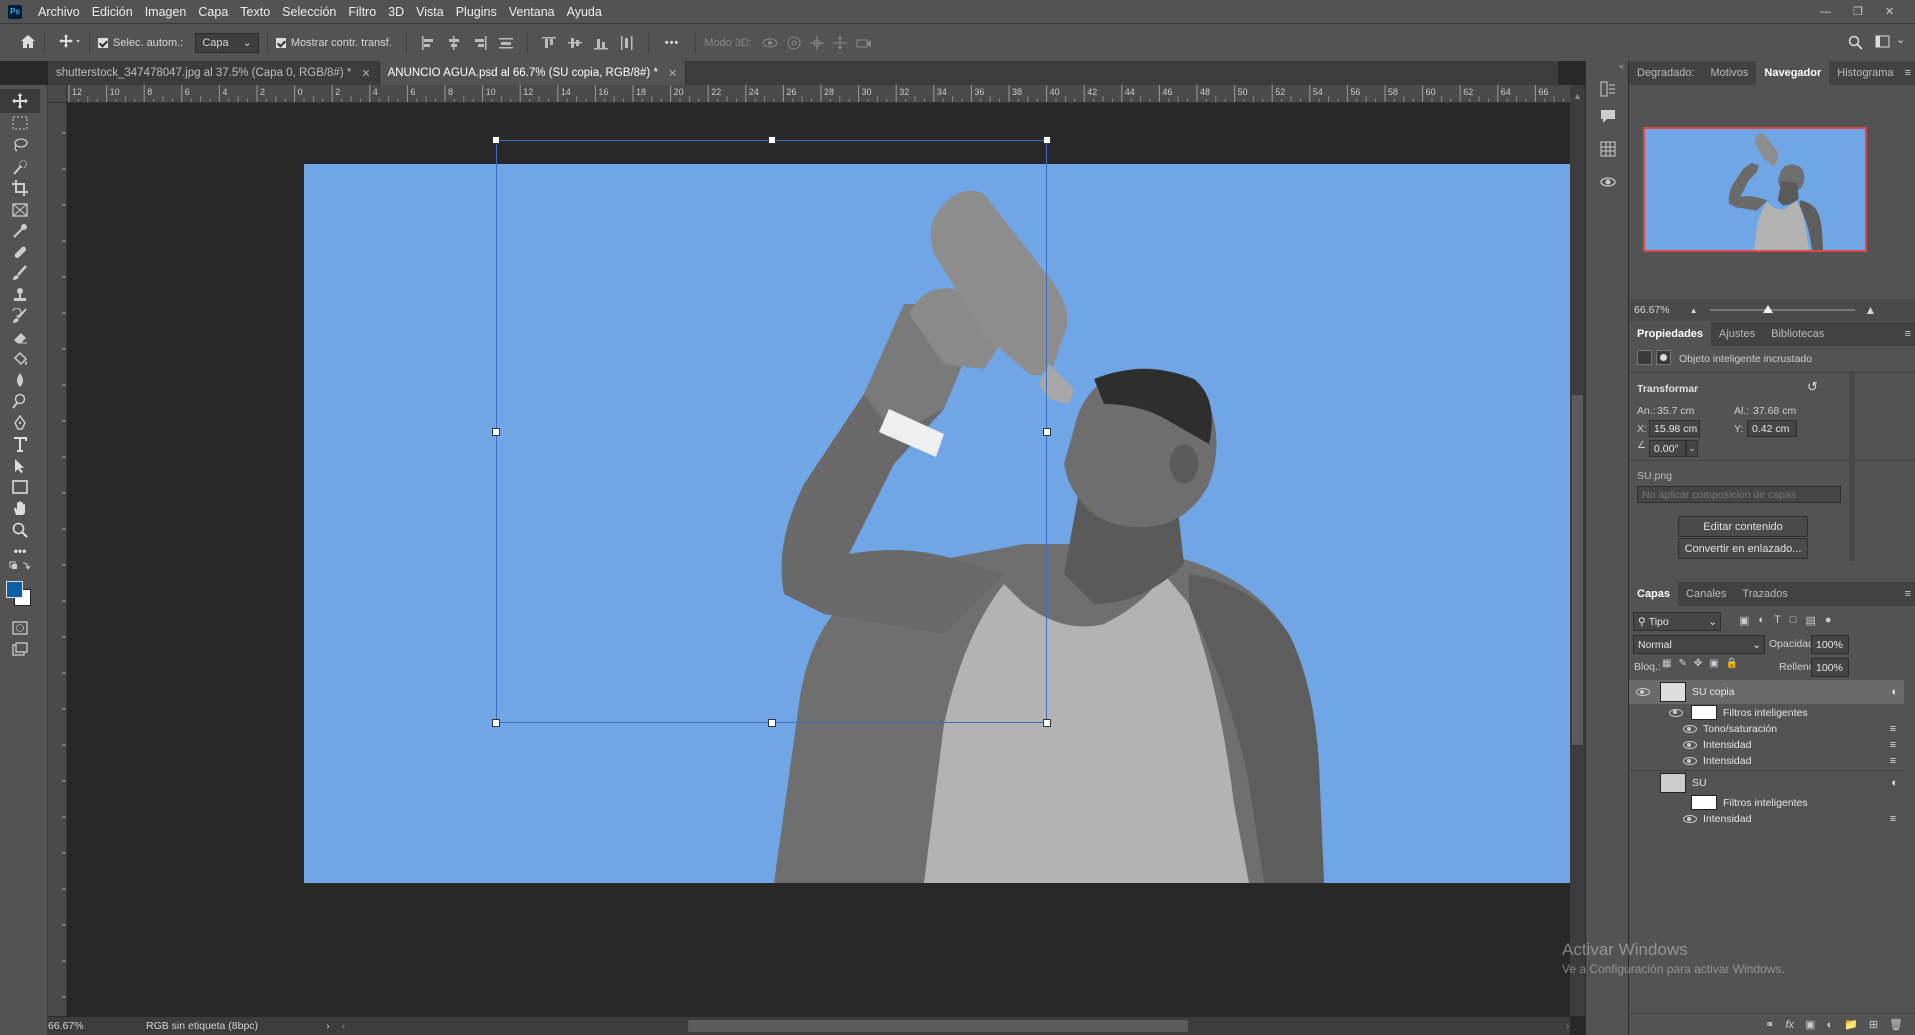 This screenshot has height=1035, width=1915. I want to click on filter-row: Tono/saturación ≡, so click(1766, 729).